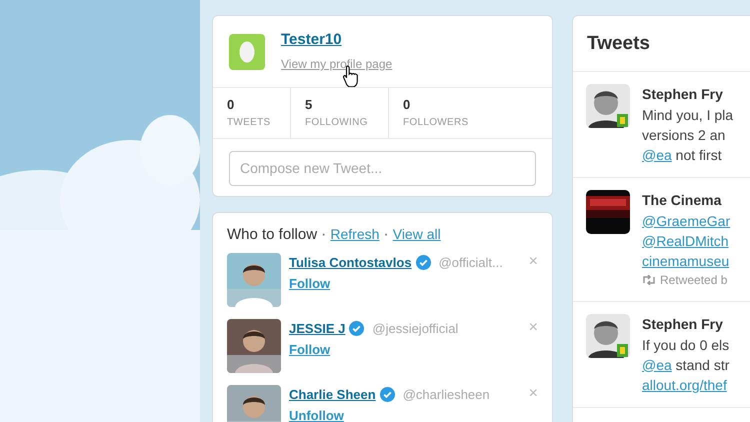  What do you see at coordinates (350, 262) in the screenshot?
I see `user-name-link: Tulisa Contostavlos` at bounding box center [350, 262].